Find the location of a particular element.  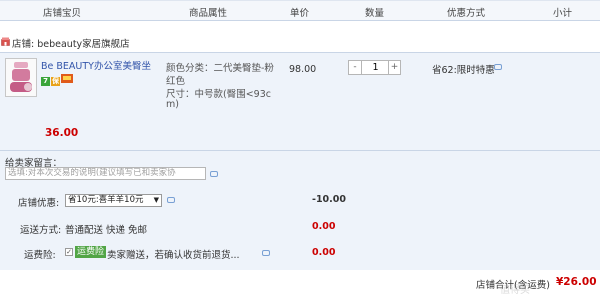

shop-icon is located at coordinates (5, 41).